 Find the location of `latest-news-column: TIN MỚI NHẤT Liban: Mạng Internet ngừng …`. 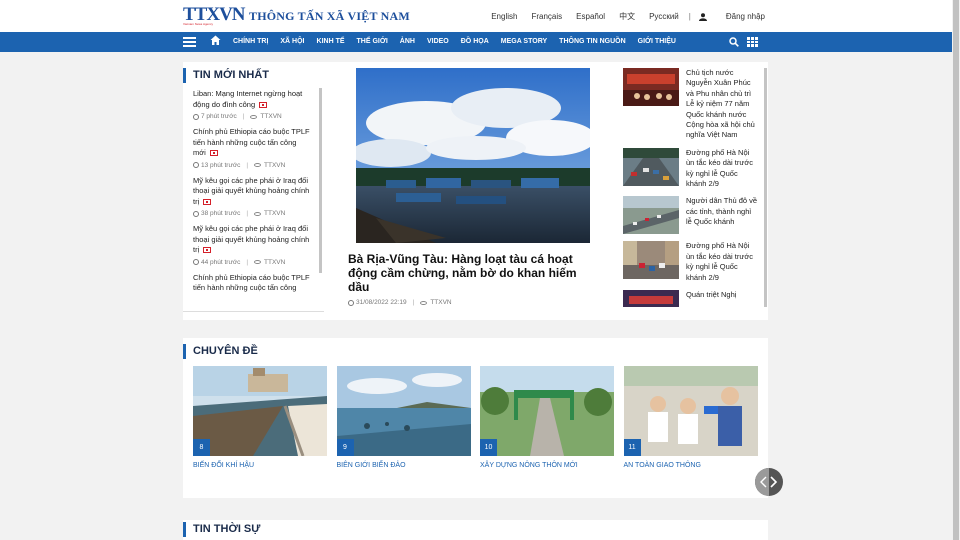

latest-news-column: TIN MỚI NHẤT Liban: Mạng Internet ngừng … is located at coordinates (253, 187).